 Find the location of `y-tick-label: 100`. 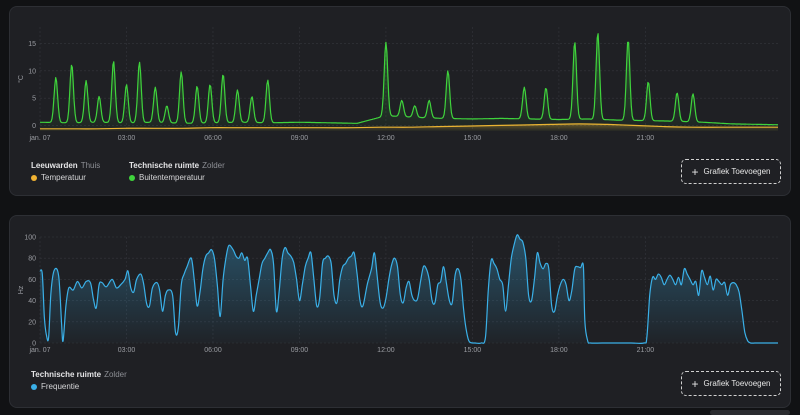

y-tick-label: 100 is located at coordinates (30, 238).